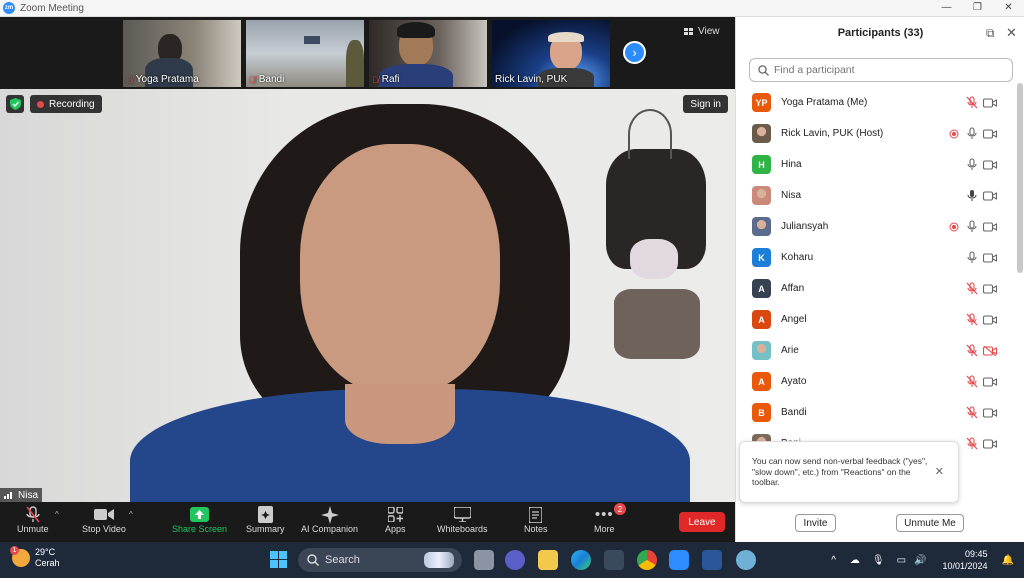 This screenshot has width=1024, height=578. Describe the element at coordinates (878, 319) in the screenshot. I see `participant-row: A Angel` at that location.